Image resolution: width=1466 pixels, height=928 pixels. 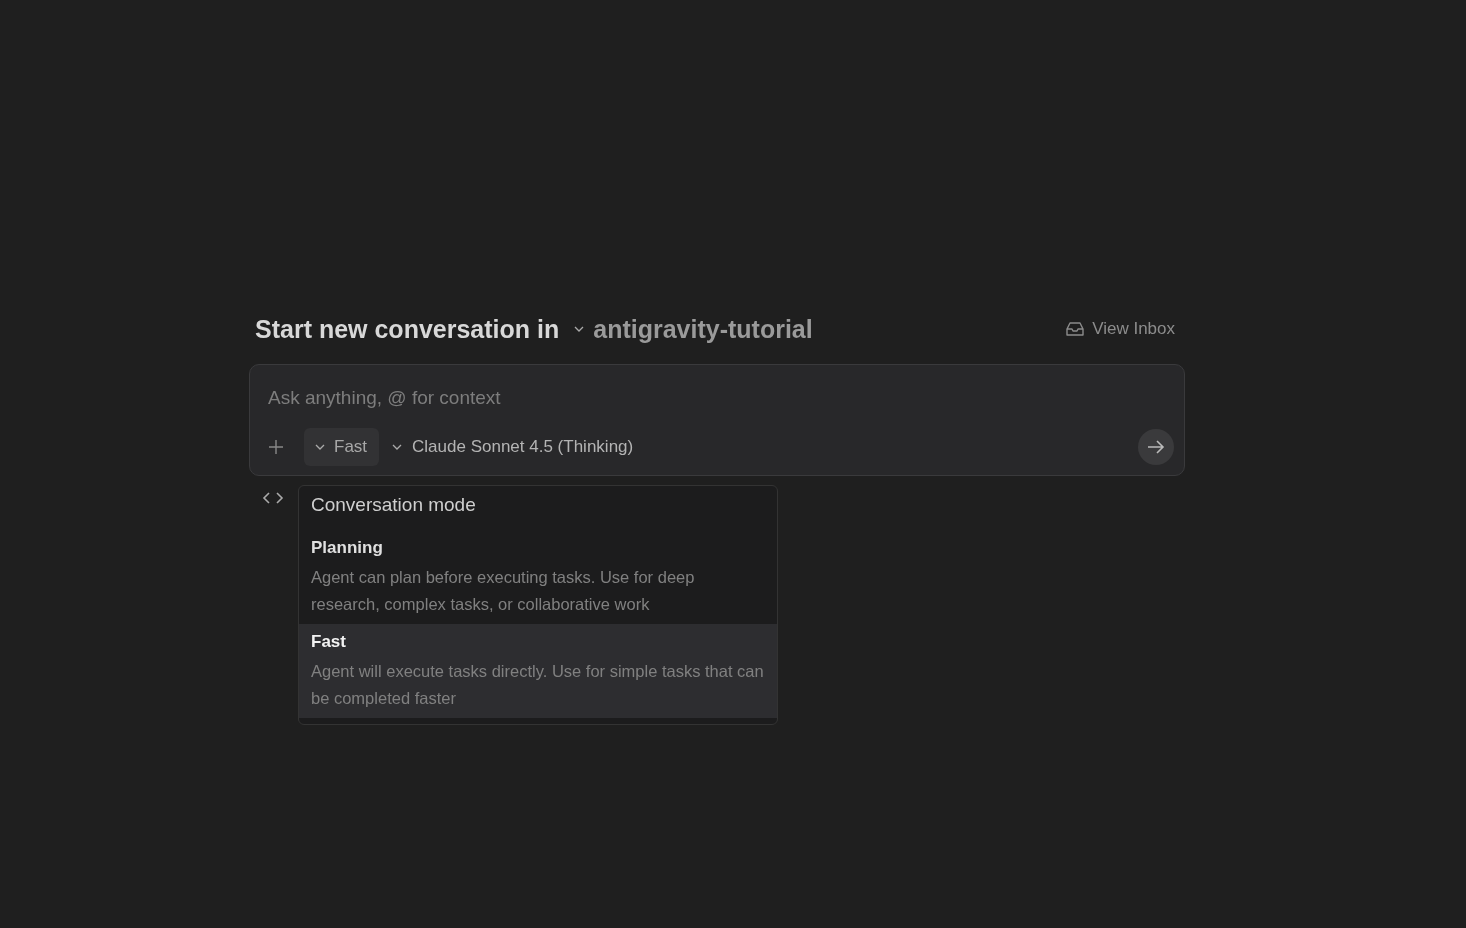 I want to click on arrow-right-icon, so click(x=1156, y=447).